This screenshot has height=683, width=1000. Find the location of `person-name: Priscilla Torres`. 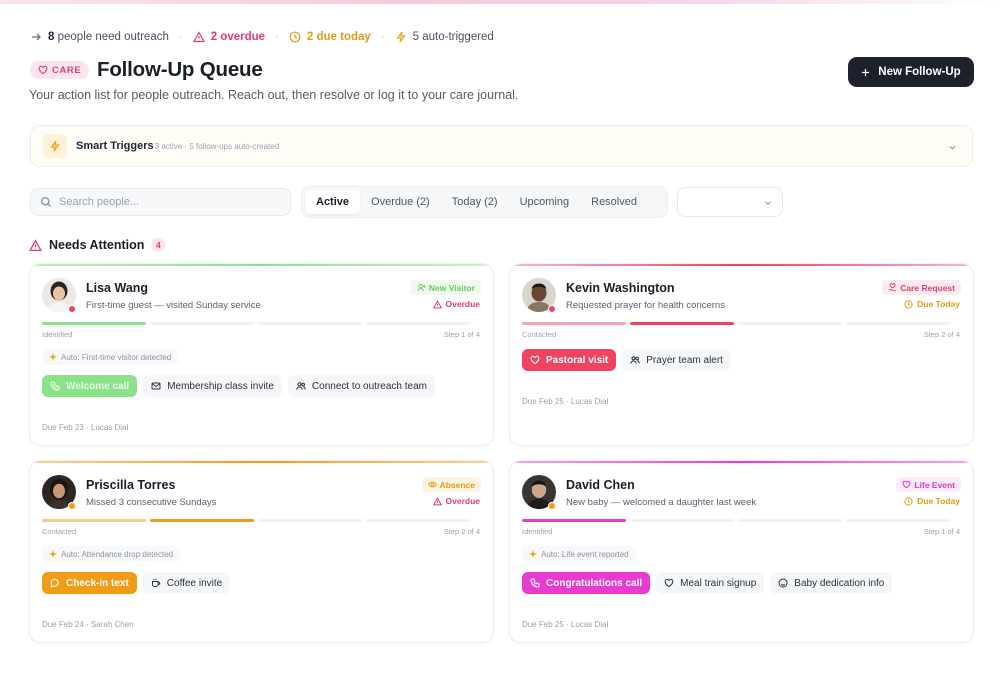

person-name: Priscilla Torres is located at coordinates (130, 485).